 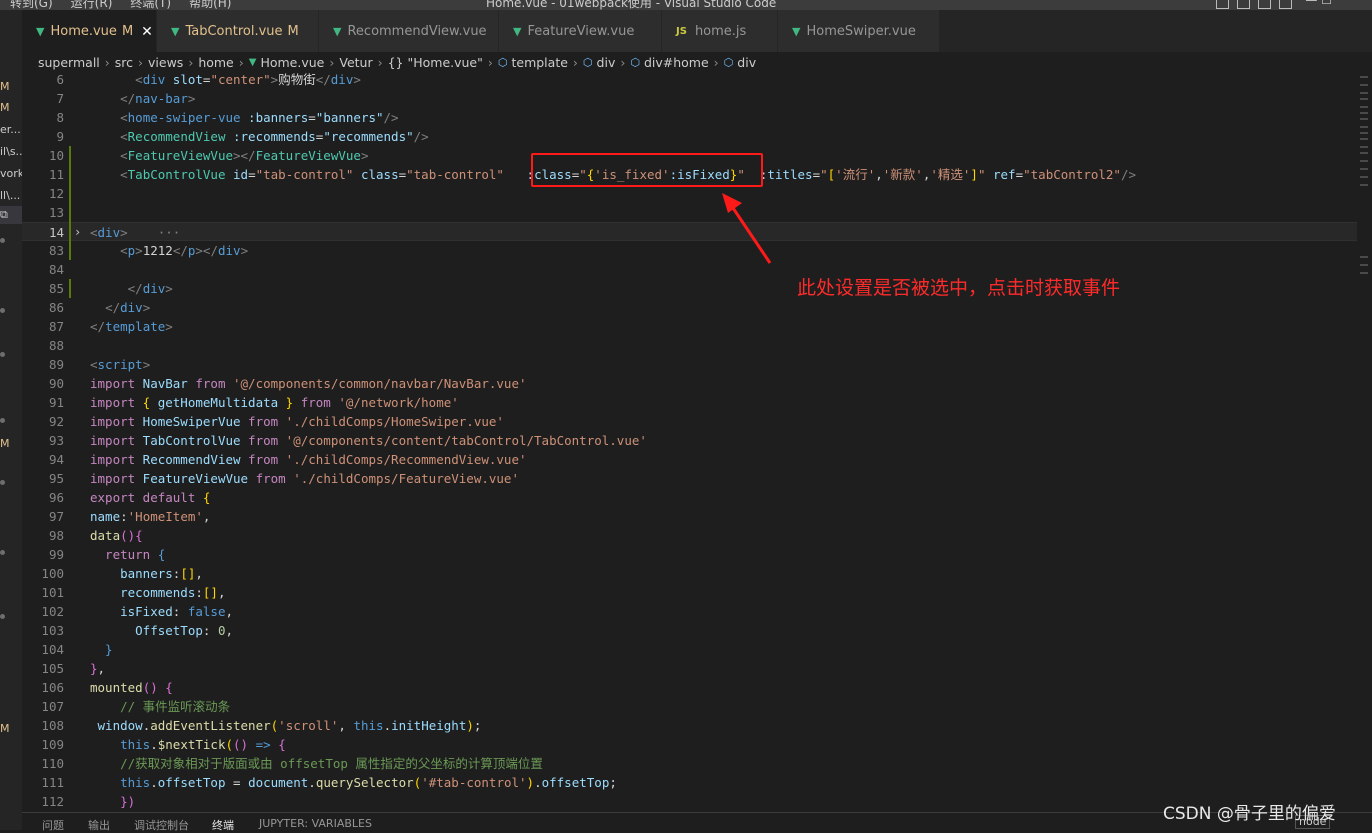 What do you see at coordinates (56, 516) in the screenshot?
I see `line-number: 97` at bounding box center [56, 516].